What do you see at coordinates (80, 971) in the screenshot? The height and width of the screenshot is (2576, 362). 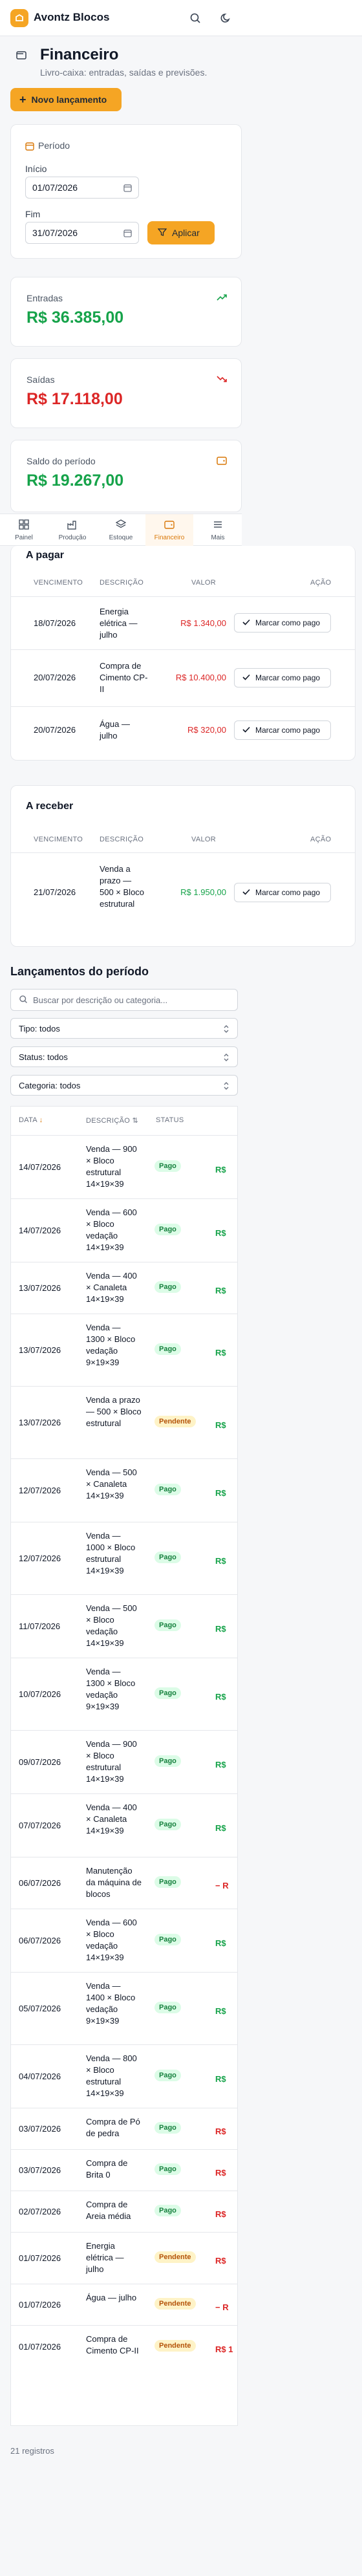 I see `ledger-title: Lançamentos do período` at bounding box center [80, 971].